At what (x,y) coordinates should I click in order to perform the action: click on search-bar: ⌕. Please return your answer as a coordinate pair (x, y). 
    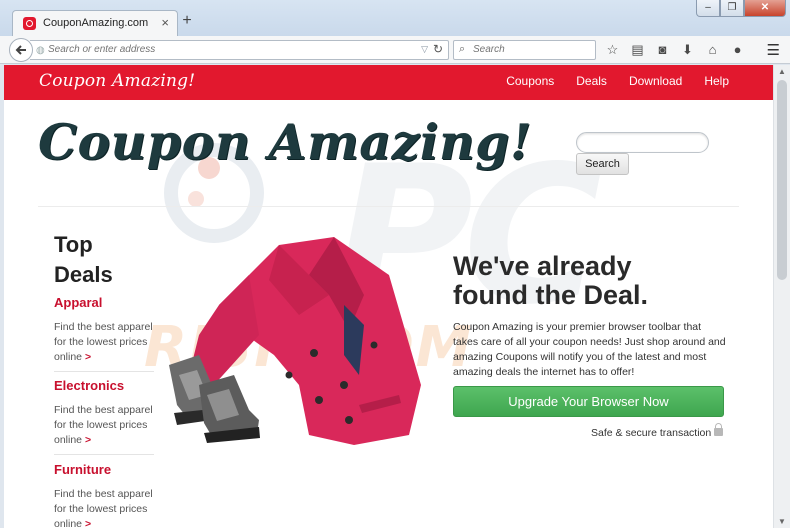
    Looking at the image, I should click on (524, 50).